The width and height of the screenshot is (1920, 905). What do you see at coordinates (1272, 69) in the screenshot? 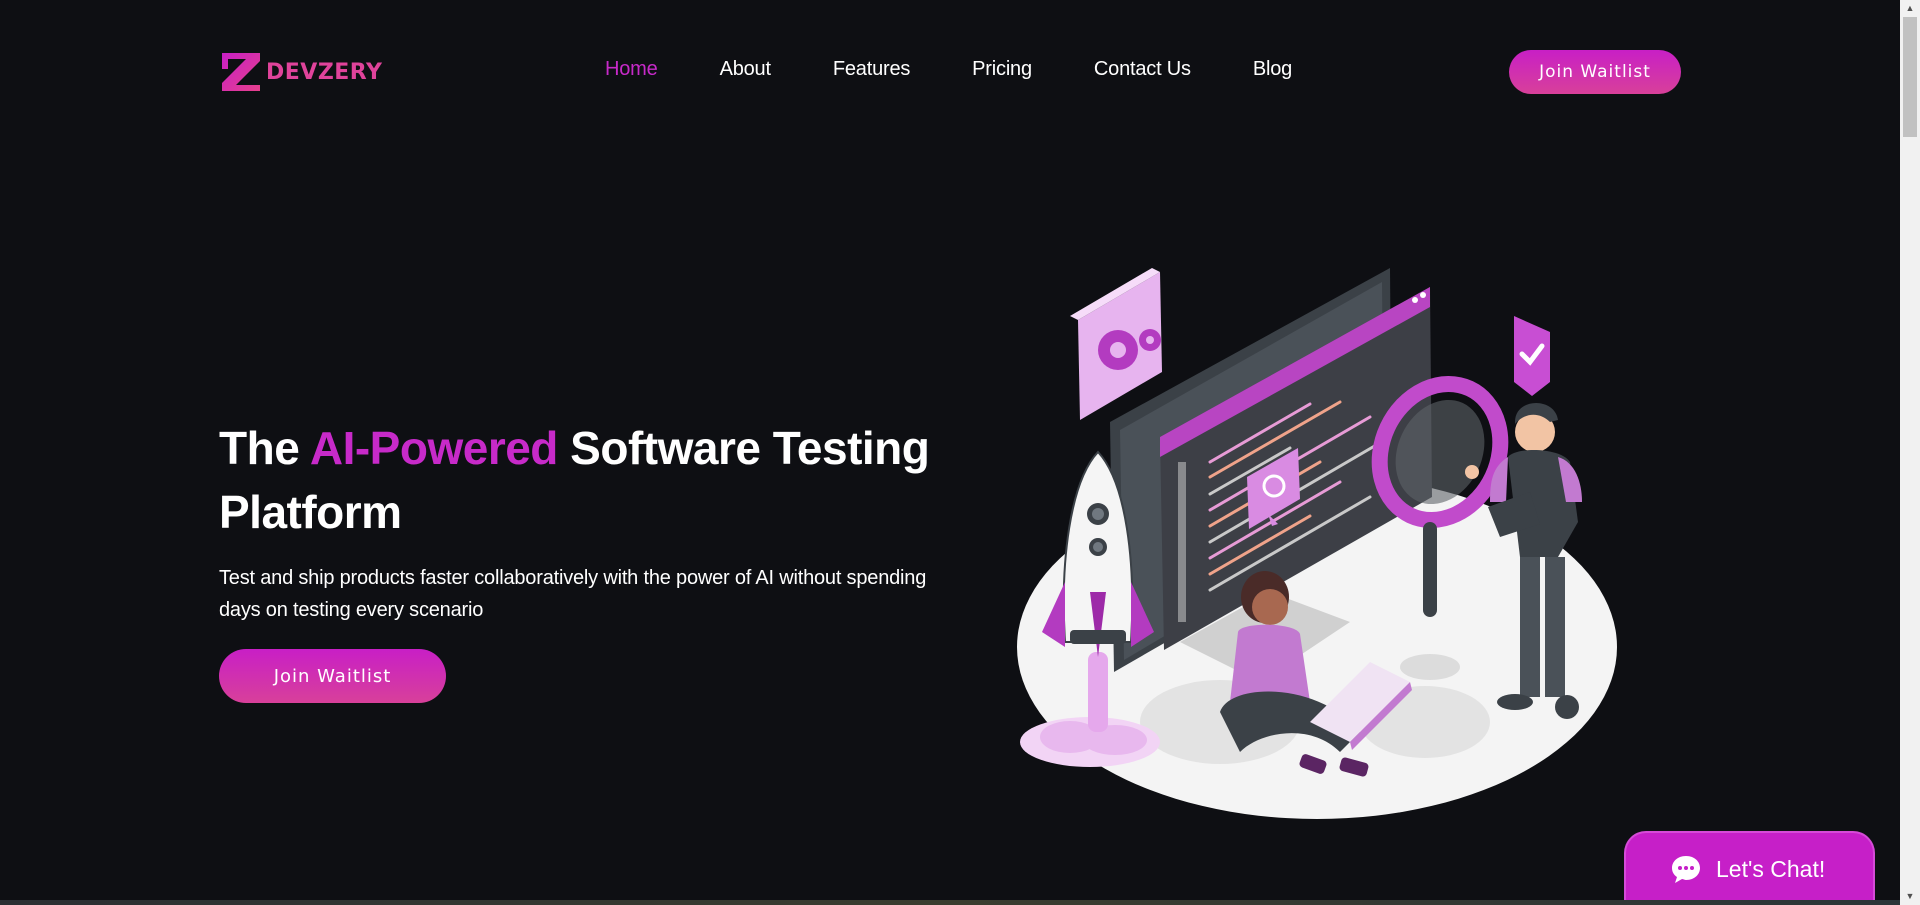
I see `nav-blog: Blog` at bounding box center [1272, 69].